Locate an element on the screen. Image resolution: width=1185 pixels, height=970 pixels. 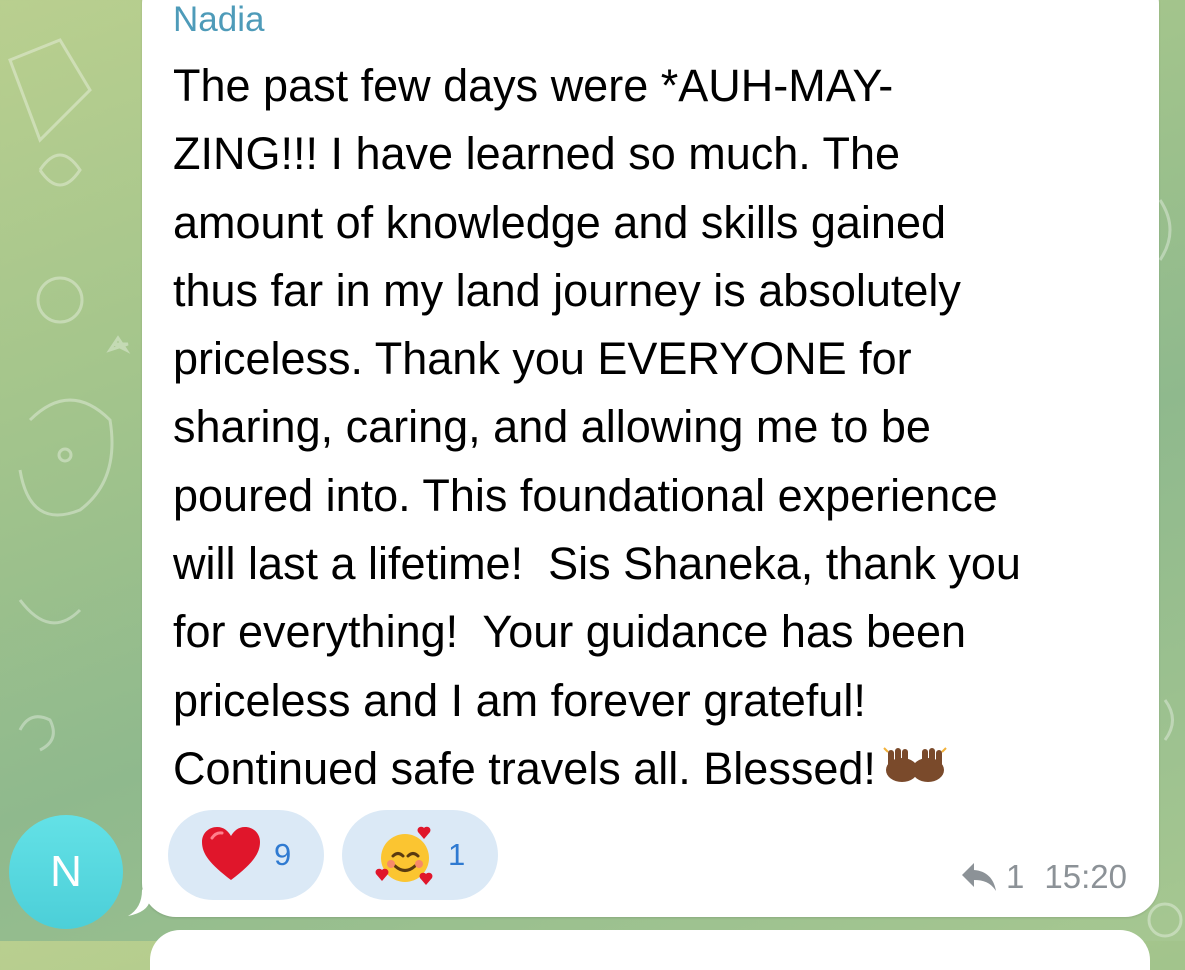
reaction-count: 9 is located at coordinates (283, 854).